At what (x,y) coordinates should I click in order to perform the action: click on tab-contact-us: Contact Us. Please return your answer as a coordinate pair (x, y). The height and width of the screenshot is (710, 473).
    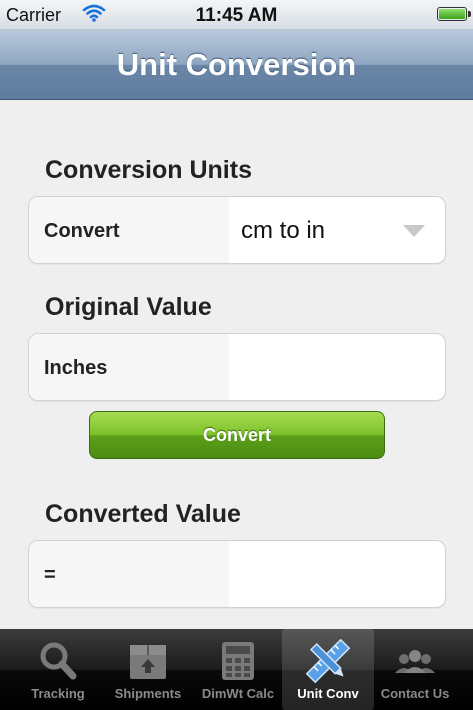
    Looking at the image, I should click on (415, 669).